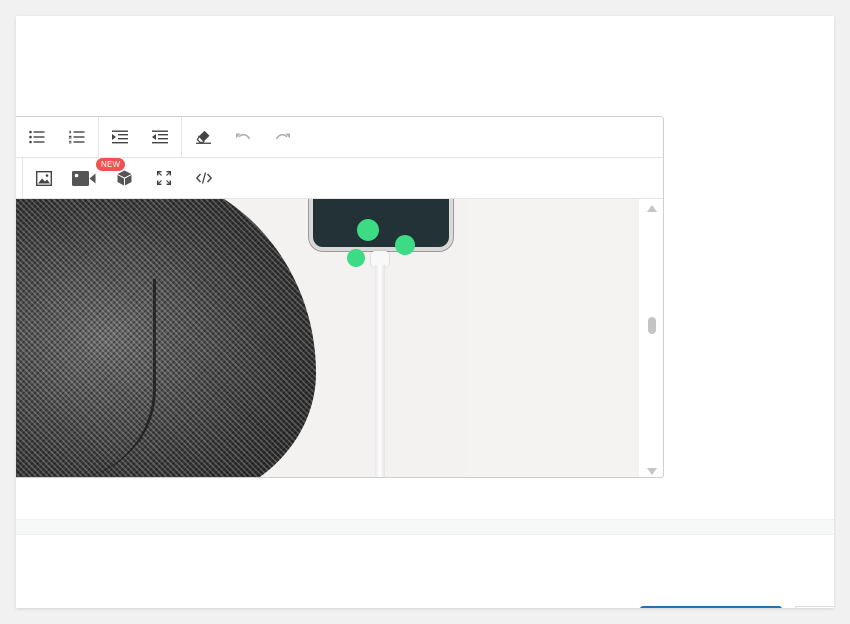 Image resolution: width=850 pixels, height=624 pixels. I want to click on insert-3d-model-button, so click(124, 178).